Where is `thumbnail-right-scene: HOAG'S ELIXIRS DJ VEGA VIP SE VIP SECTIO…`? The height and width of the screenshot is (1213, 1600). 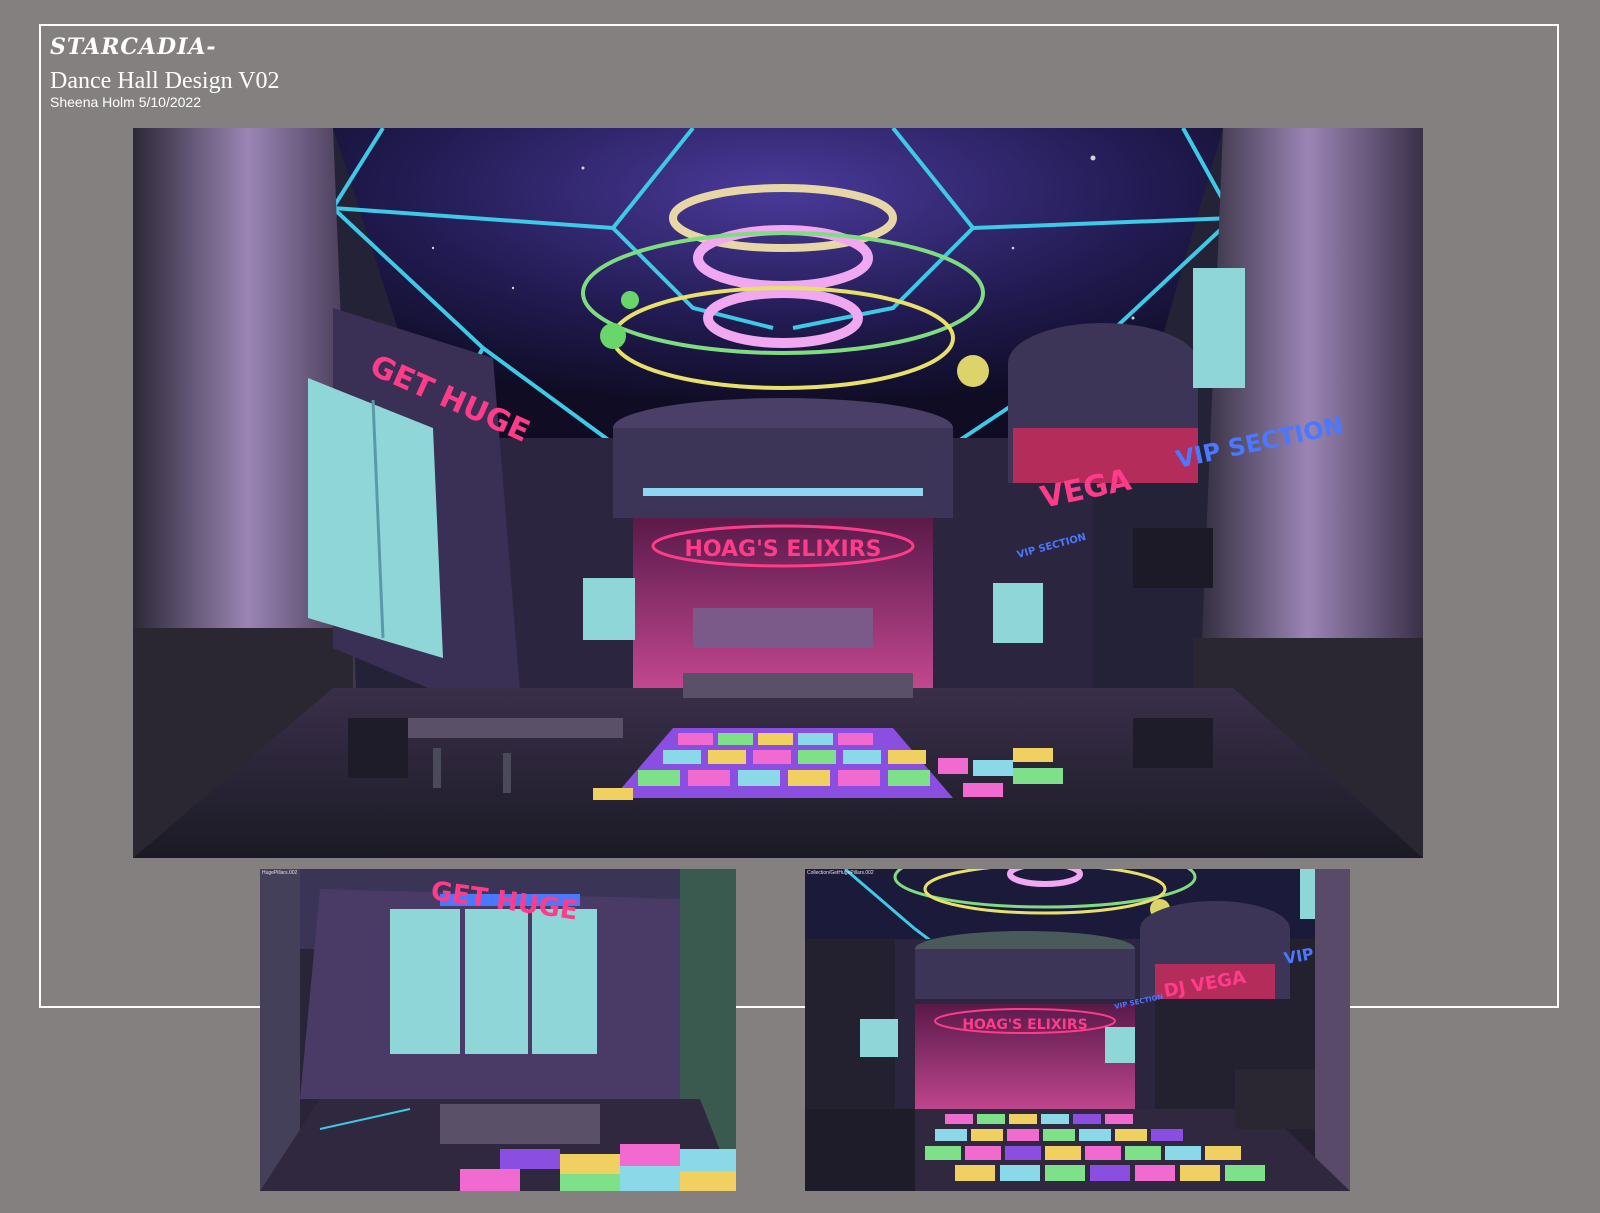 thumbnail-right-scene: HOAG'S ELIXIRS DJ VEGA VIP SE VIP SECTIO… is located at coordinates (1077, 1030).